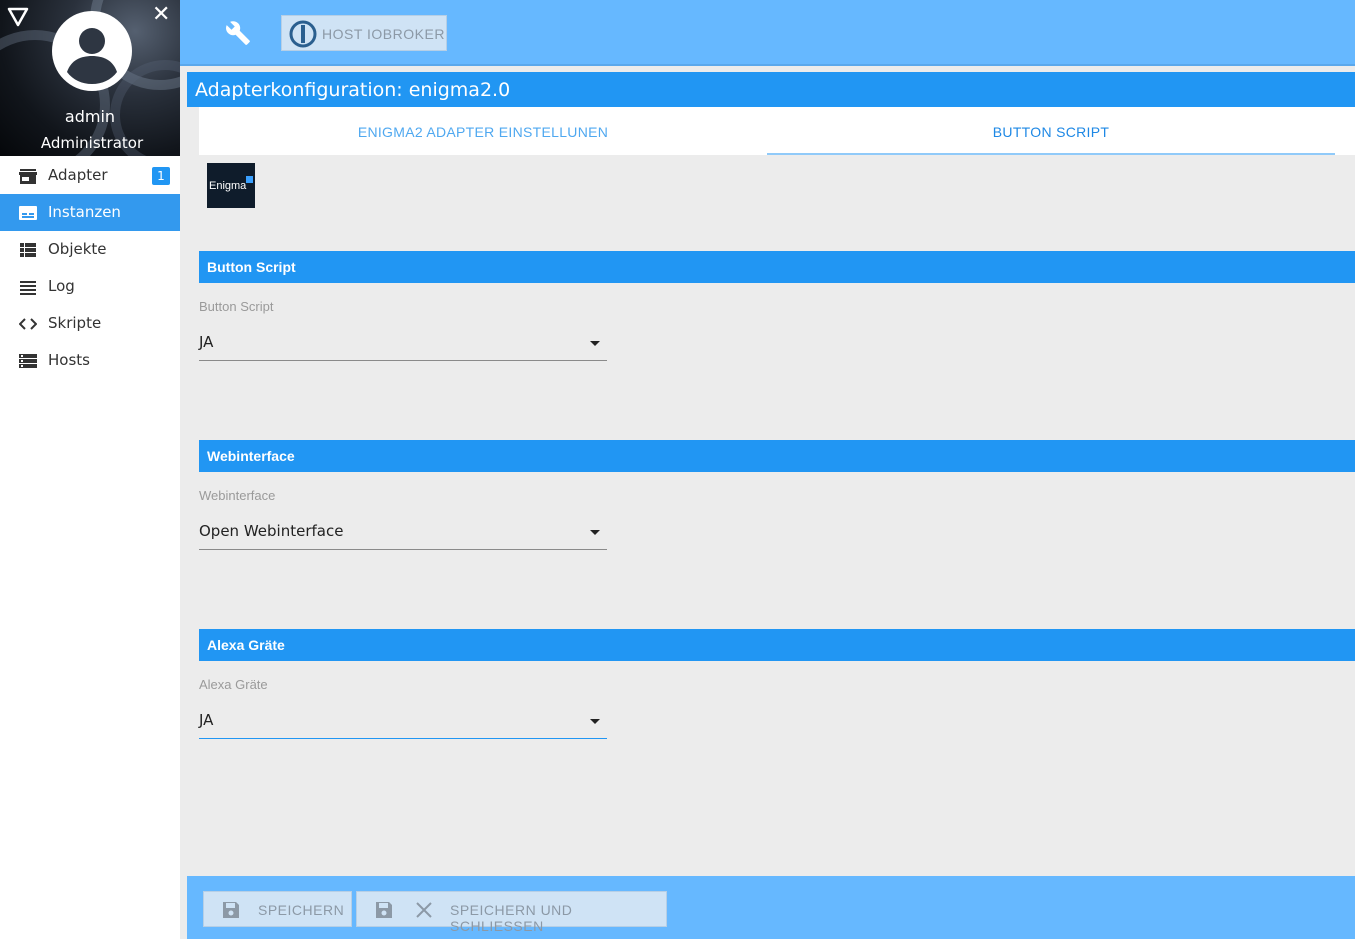 The image size is (1355, 939). What do you see at coordinates (403, 722) in the screenshot?
I see `alexa-geraete-select: JA` at bounding box center [403, 722].